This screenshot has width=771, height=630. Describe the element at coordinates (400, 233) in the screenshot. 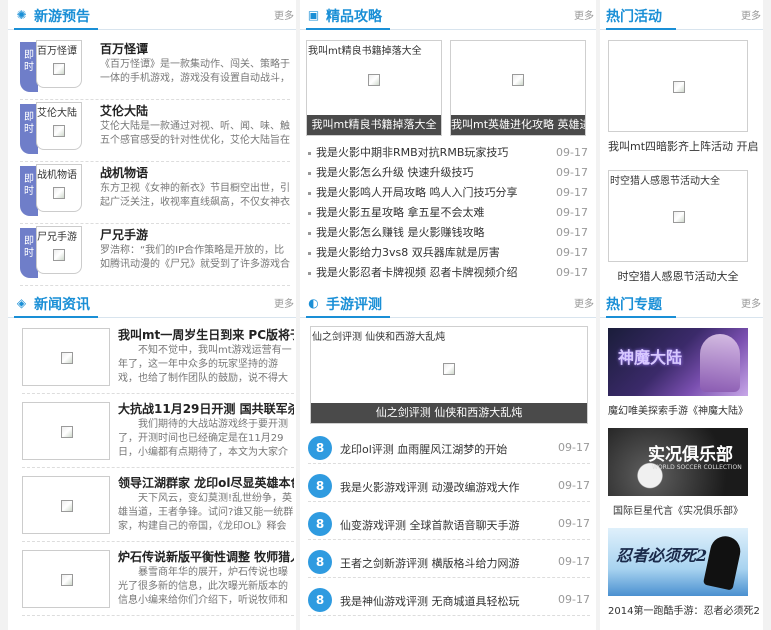

I see `guide-link: 我是火影怎么赚钱 是火影赚钱攻略` at that location.